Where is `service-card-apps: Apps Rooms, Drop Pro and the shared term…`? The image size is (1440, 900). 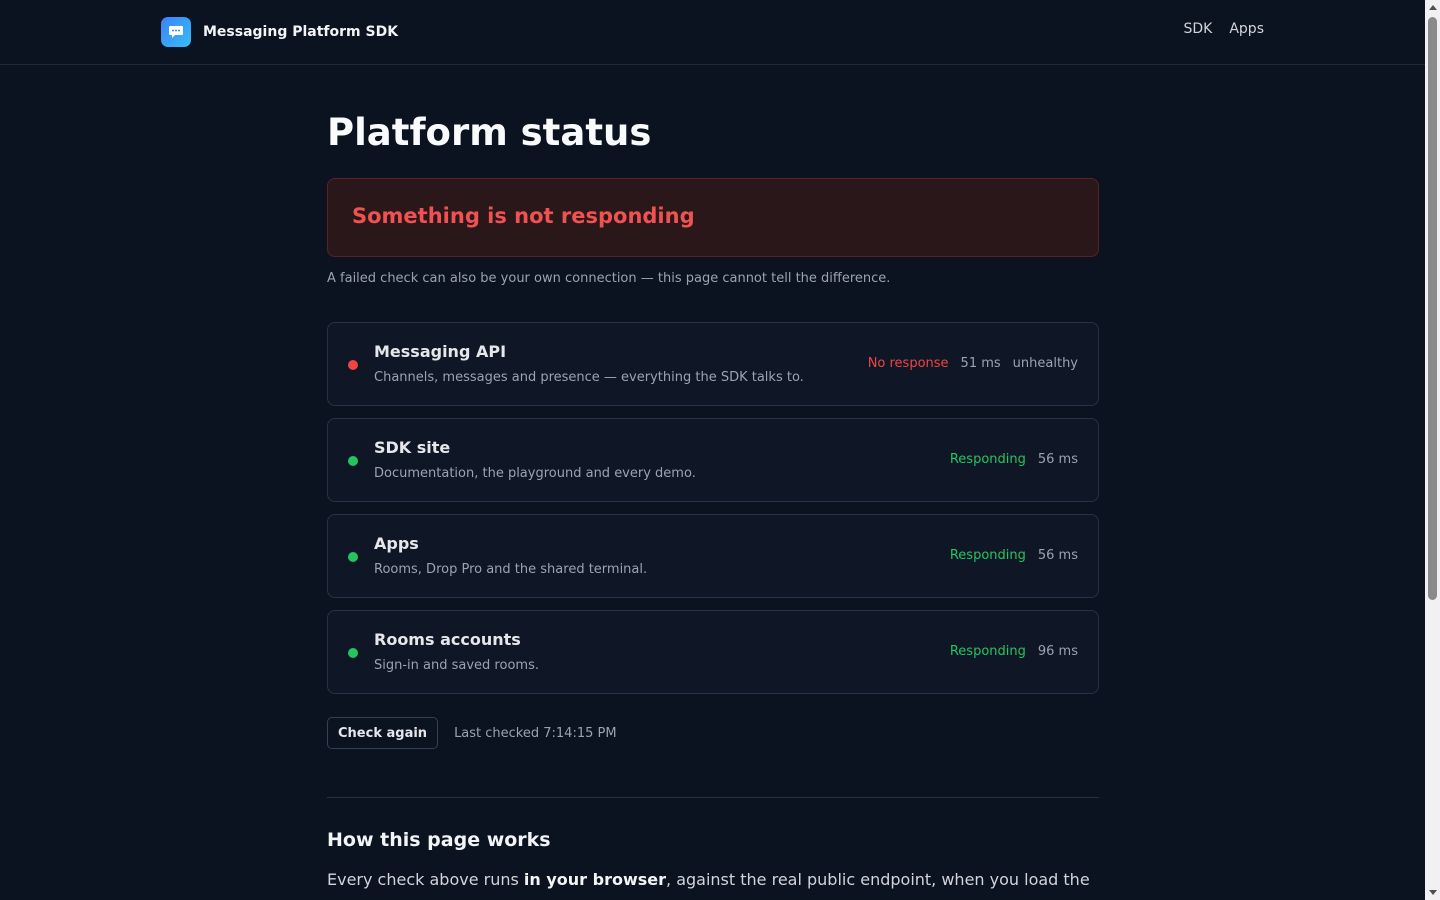 service-card-apps: Apps Rooms, Drop Pro and the shared term… is located at coordinates (713, 556).